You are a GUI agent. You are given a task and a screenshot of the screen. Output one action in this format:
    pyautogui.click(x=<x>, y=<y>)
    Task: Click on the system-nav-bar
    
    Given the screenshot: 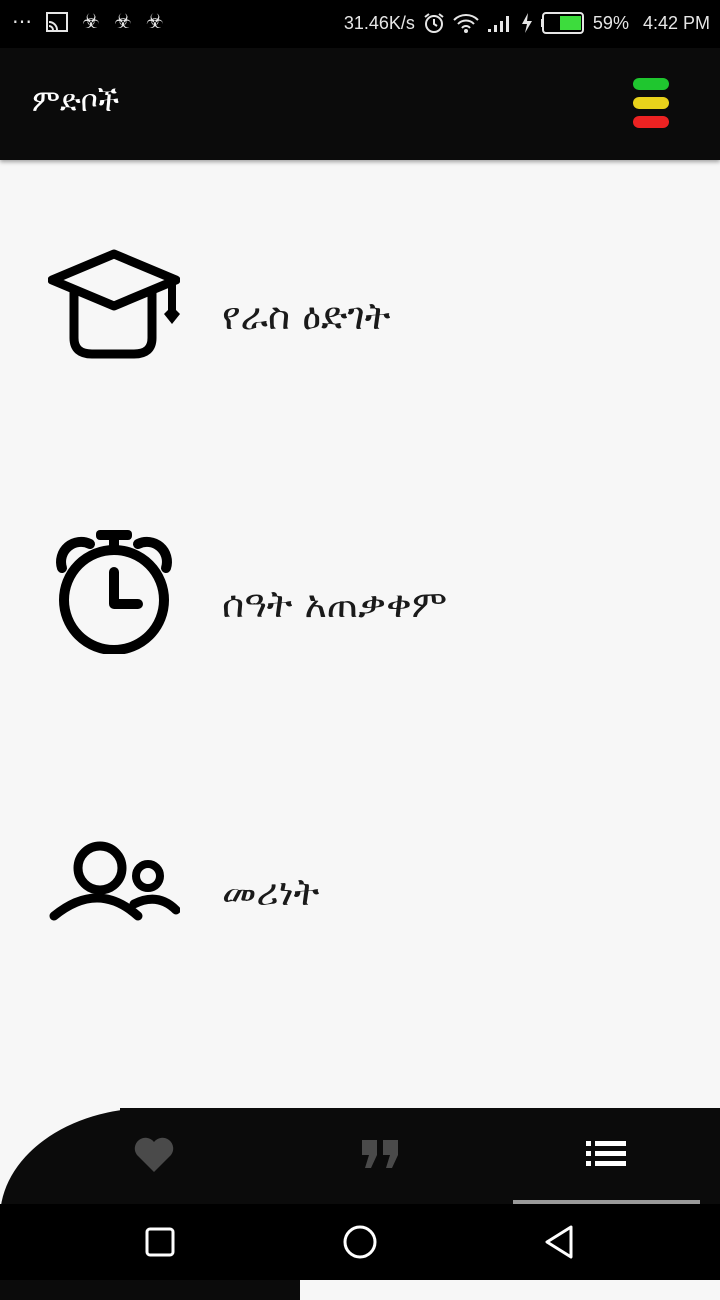 What is the action you would take?
    pyautogui.click(x=360, y=1242)
    